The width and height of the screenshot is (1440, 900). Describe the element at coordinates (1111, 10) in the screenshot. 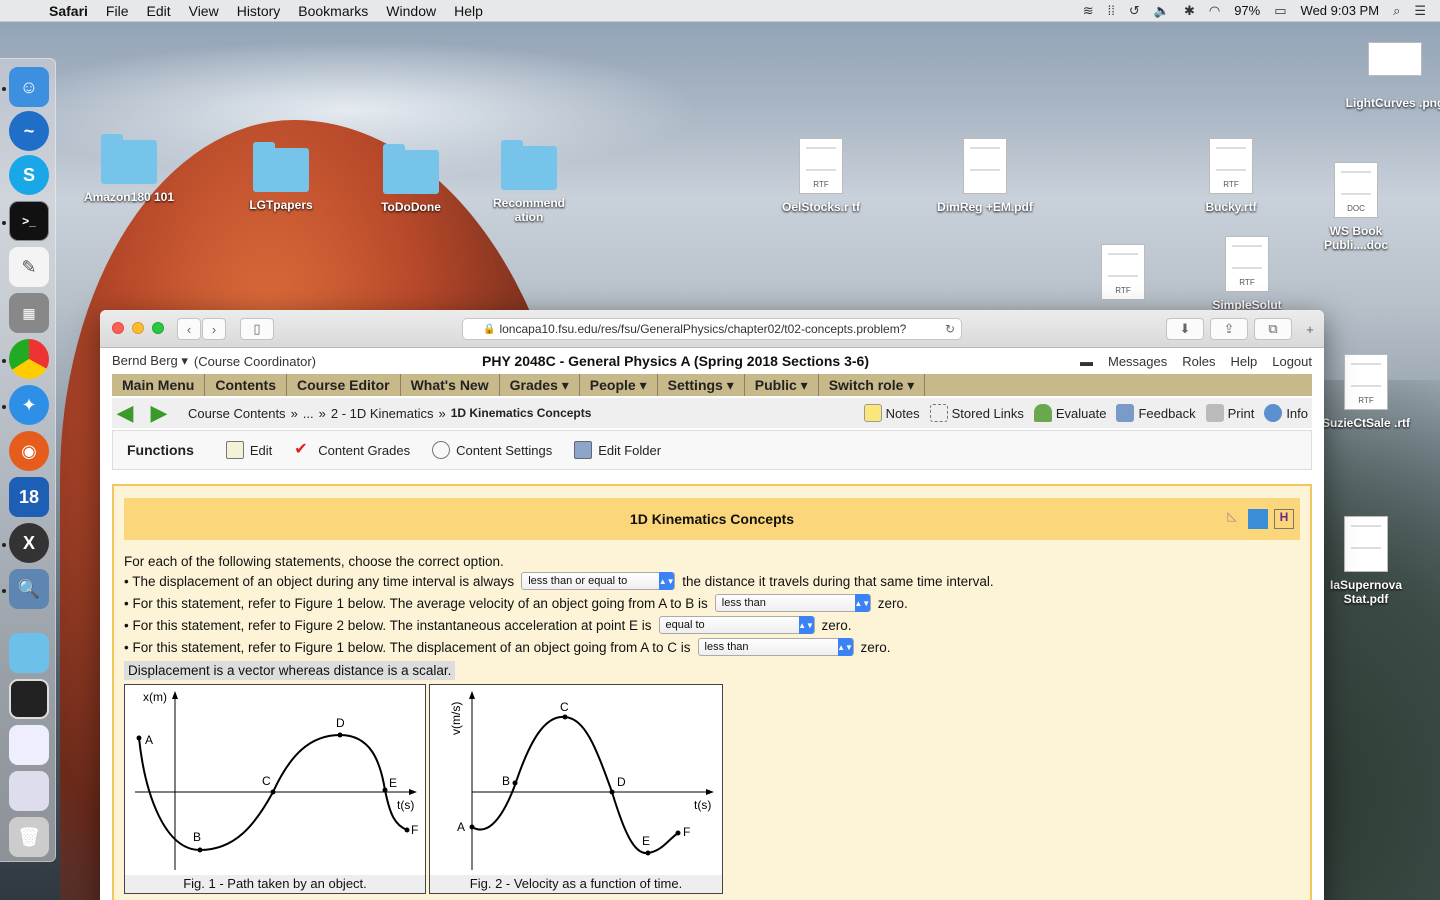

I see `activity-icon: ⁞⁞` at that location.